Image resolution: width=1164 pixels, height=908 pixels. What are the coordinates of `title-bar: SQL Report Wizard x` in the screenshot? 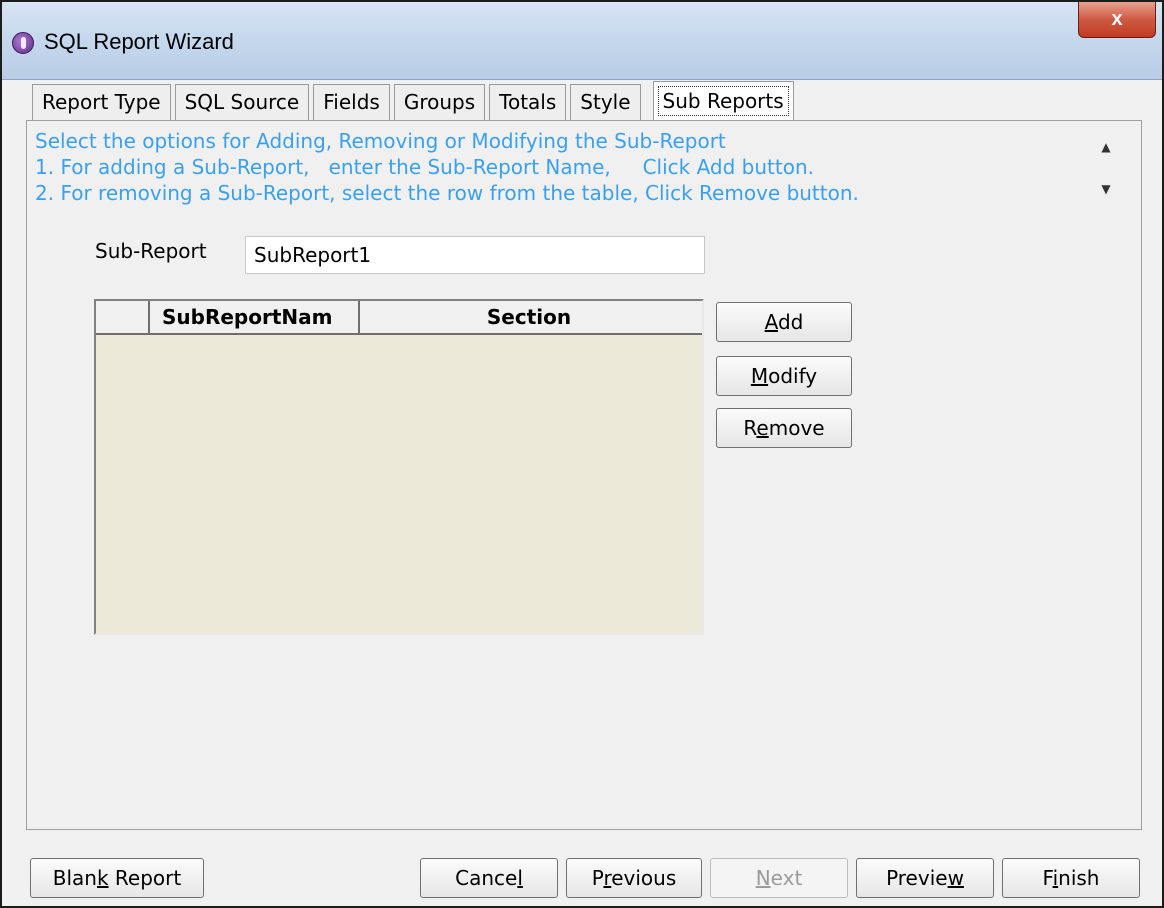 It's located at (582, 41).